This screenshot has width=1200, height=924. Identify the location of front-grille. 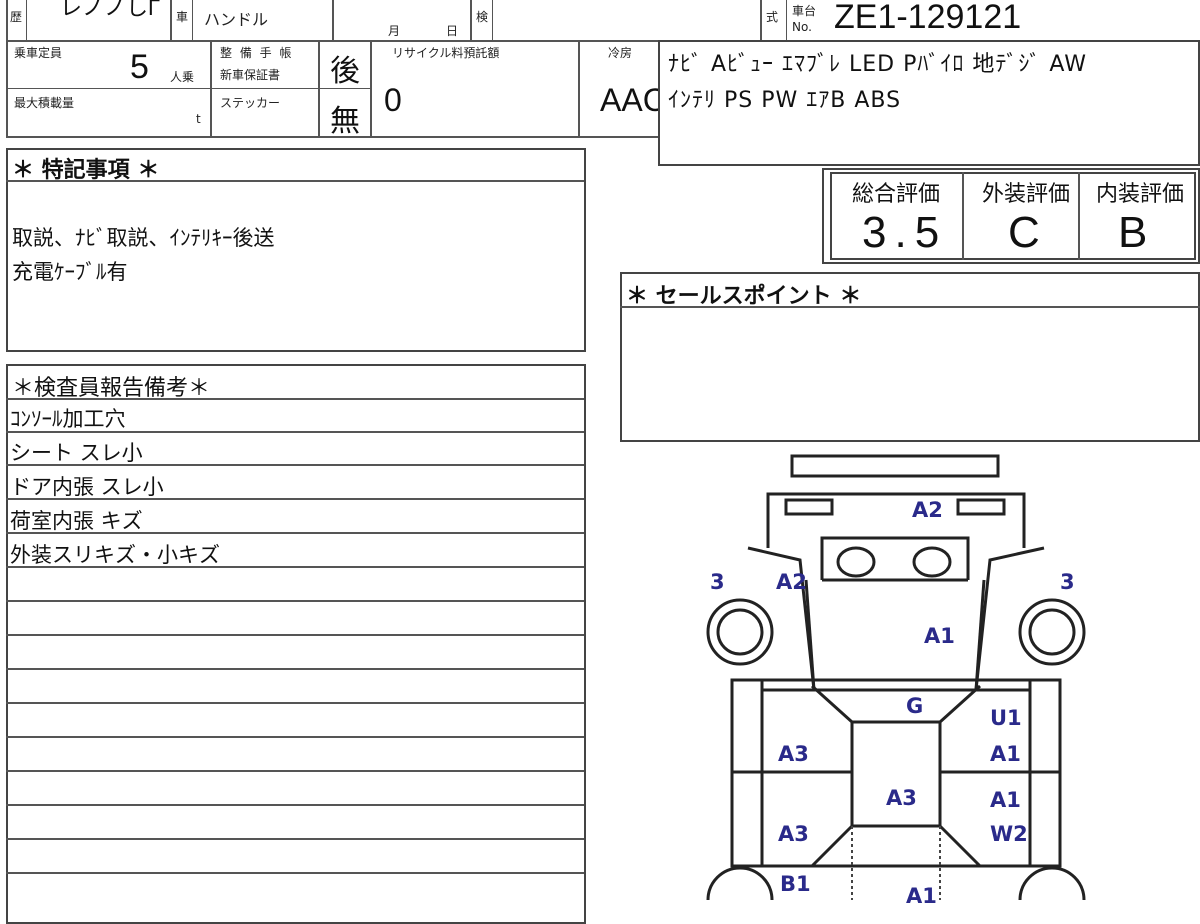
(896, 520).